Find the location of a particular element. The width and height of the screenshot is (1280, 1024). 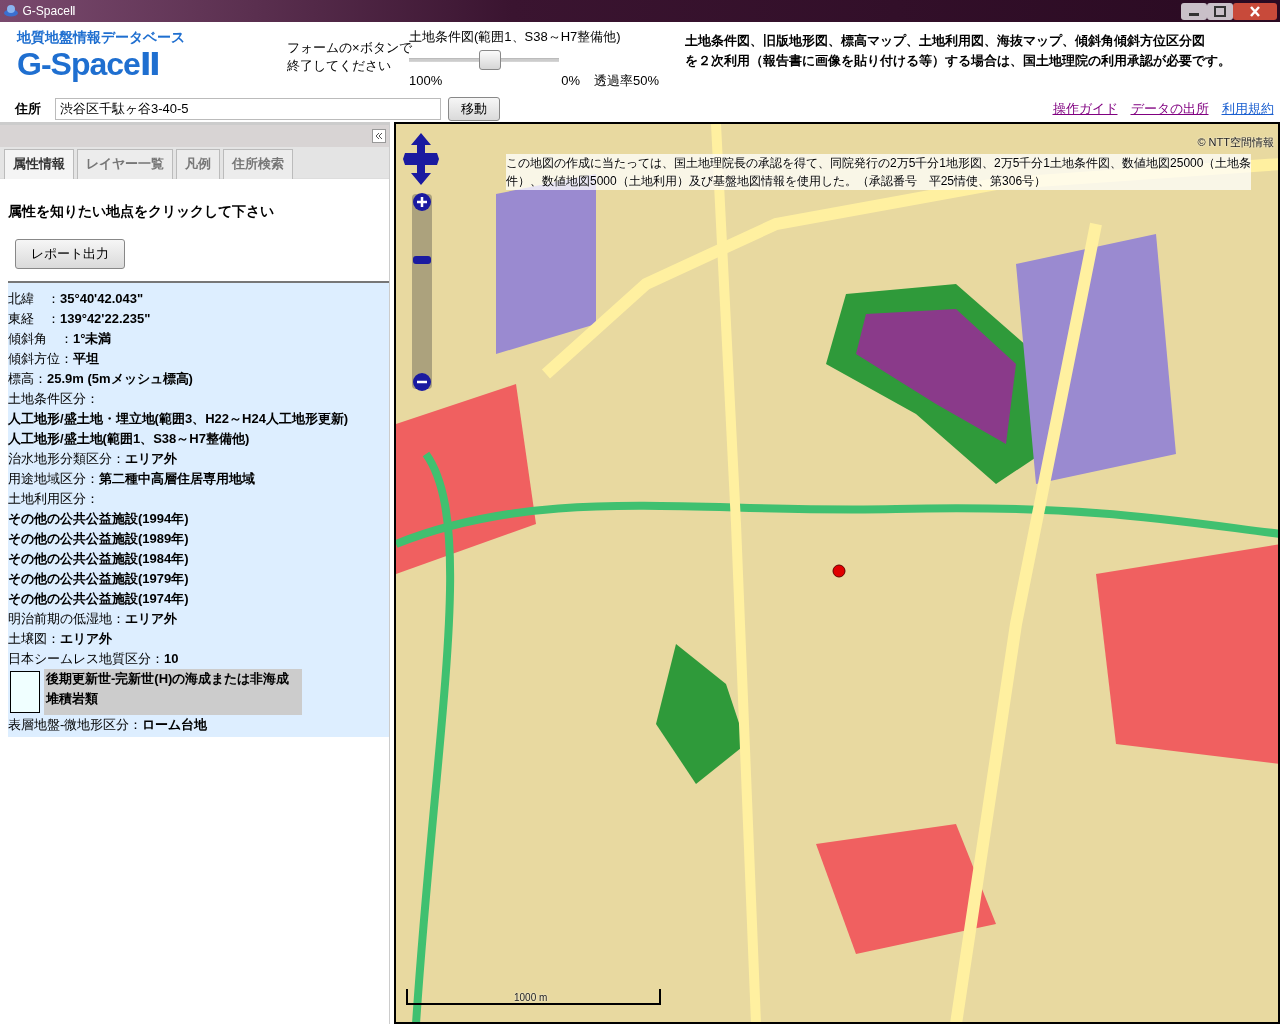

report-button: レポート出力 is located at coordinates (70, 254).